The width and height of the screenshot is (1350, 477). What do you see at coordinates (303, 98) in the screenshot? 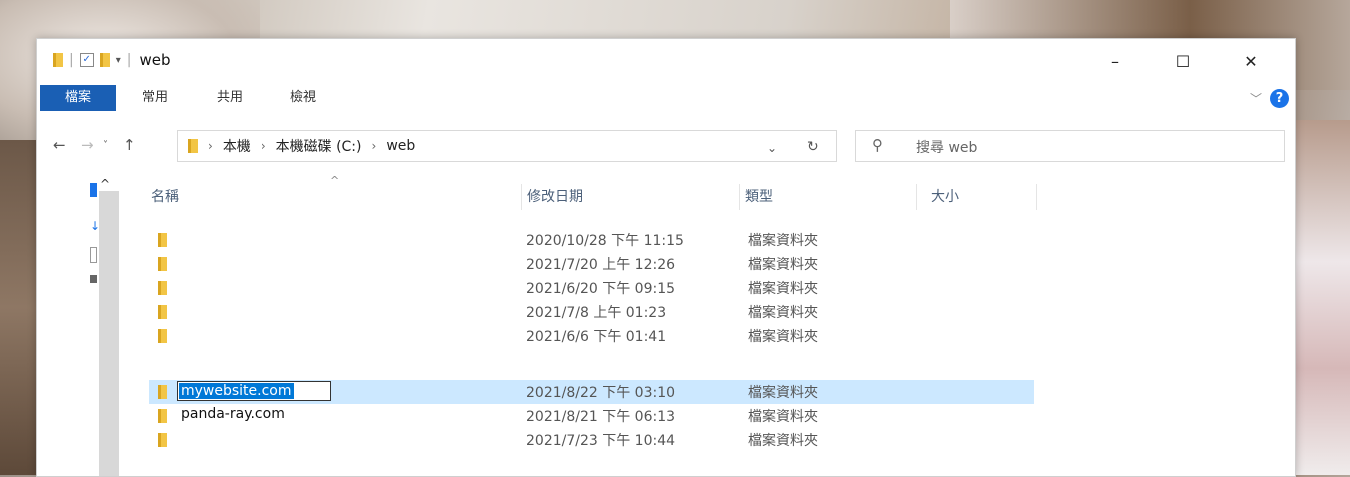
I see `tab-view: 檢視` at bounding box center [303, 98].